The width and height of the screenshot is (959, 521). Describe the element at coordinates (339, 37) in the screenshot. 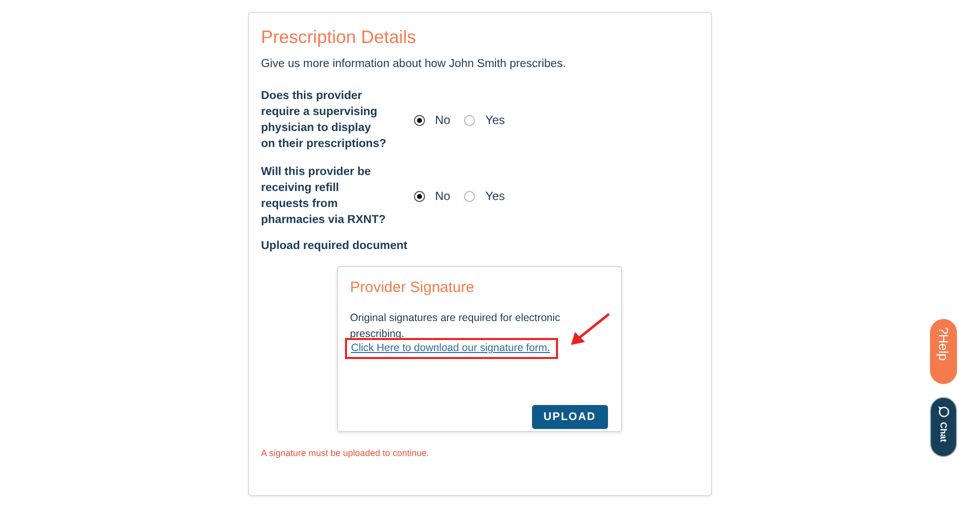

I see `section-title: Prescription Details` at that location.